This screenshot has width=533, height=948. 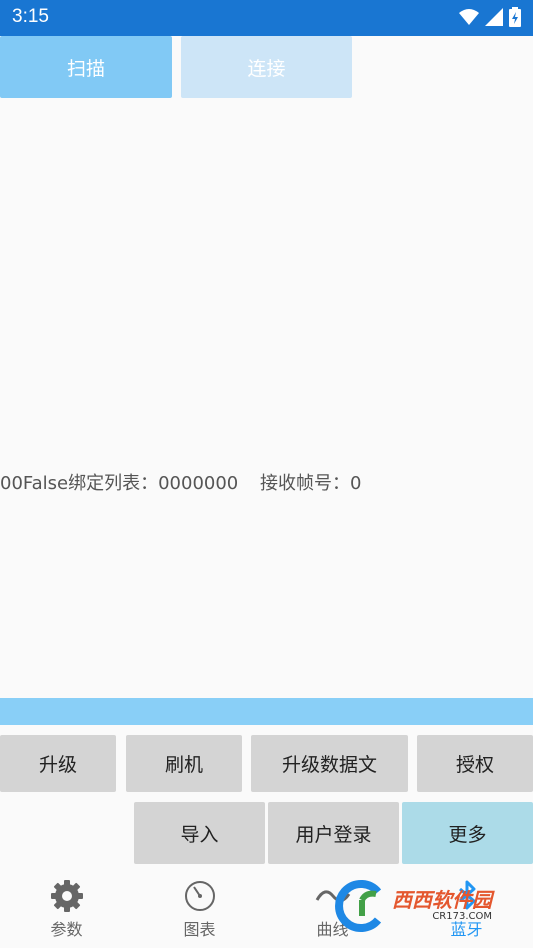 I want to click on watermark-site: CR173.COM, so click(x=462, y=916).